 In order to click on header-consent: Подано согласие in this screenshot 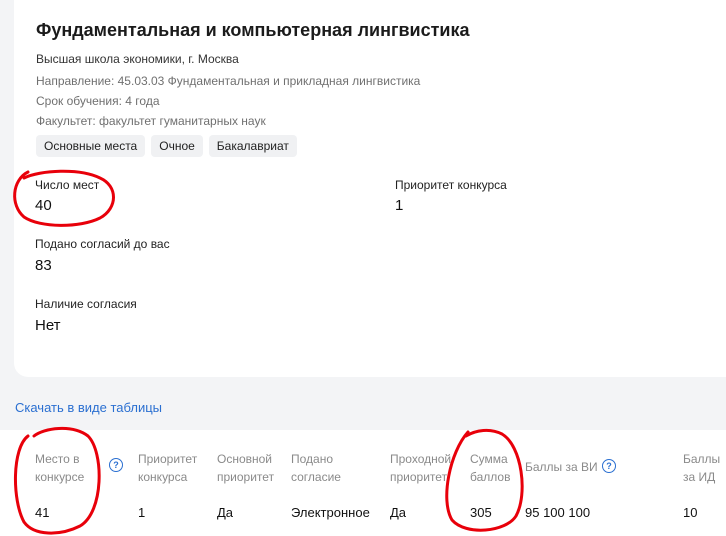, I will do `click(316, 468)`.